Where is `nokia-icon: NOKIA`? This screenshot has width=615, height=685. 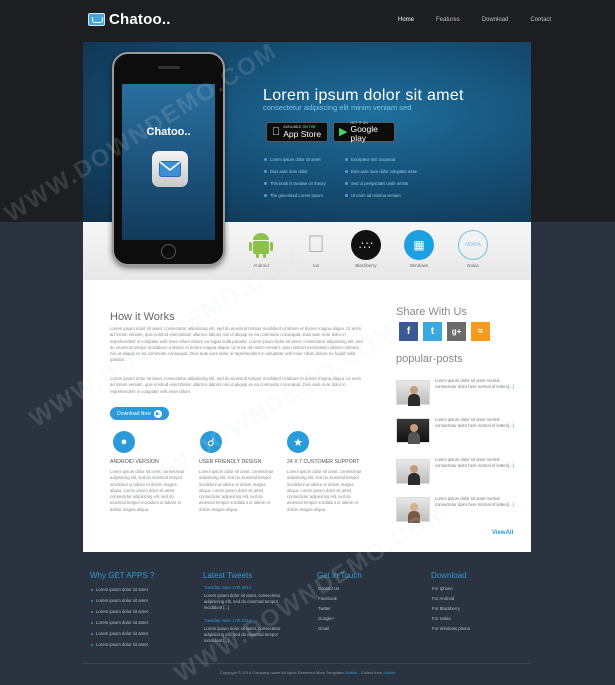 nokia-icon: NOKIA is located at coordinates (473, 245).